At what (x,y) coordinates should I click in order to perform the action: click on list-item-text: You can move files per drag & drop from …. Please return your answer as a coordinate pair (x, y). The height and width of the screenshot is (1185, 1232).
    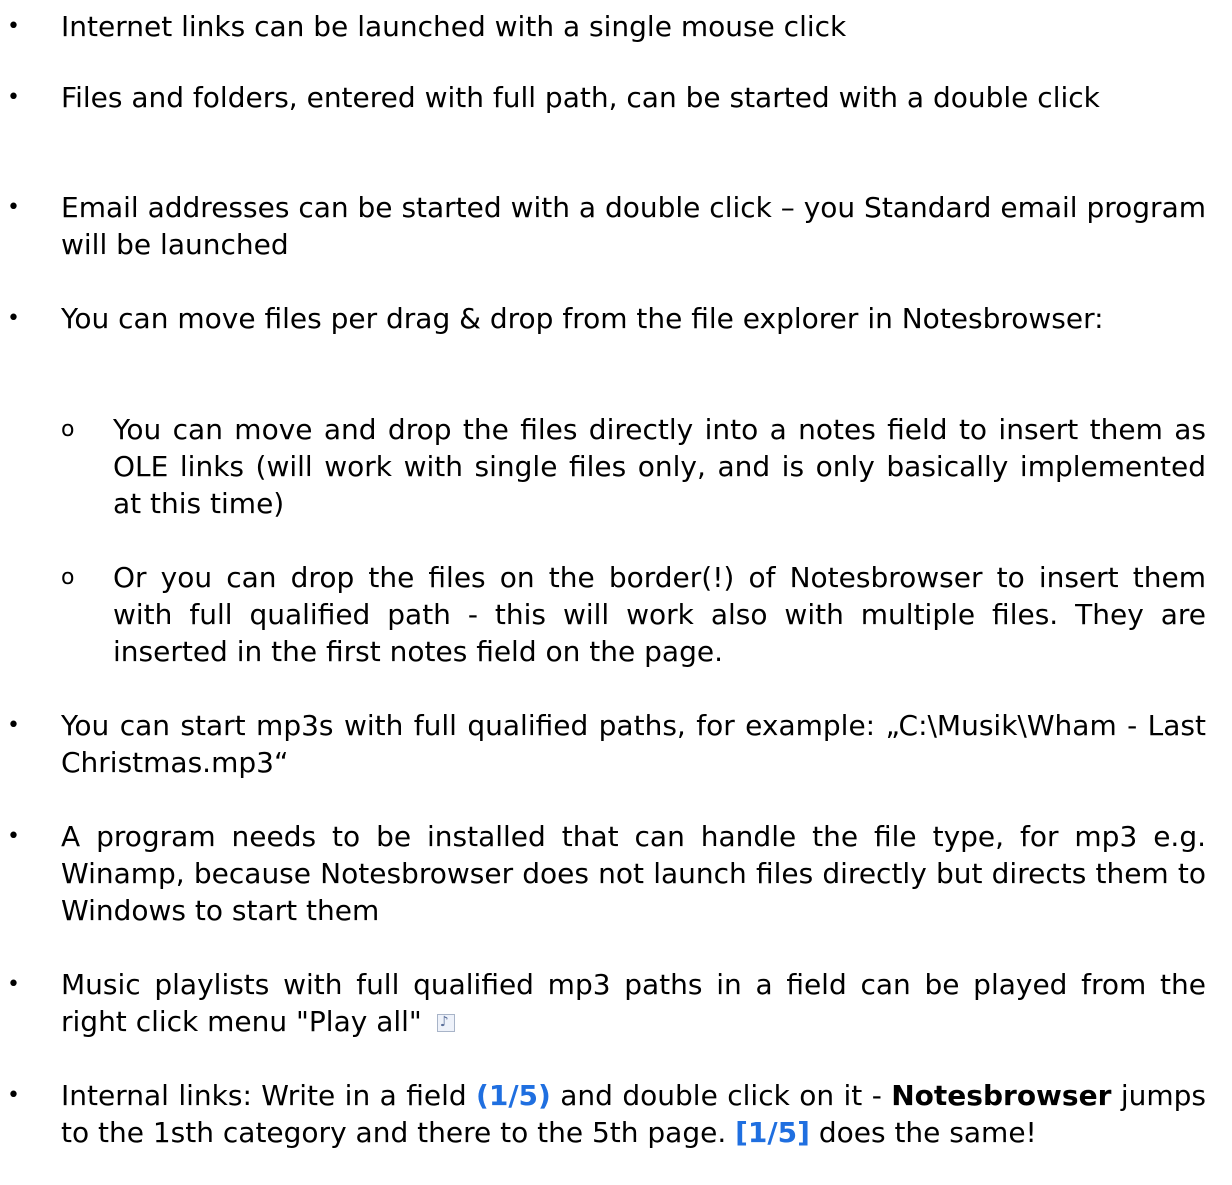
    Looking at the image, I should click on (582, 318).